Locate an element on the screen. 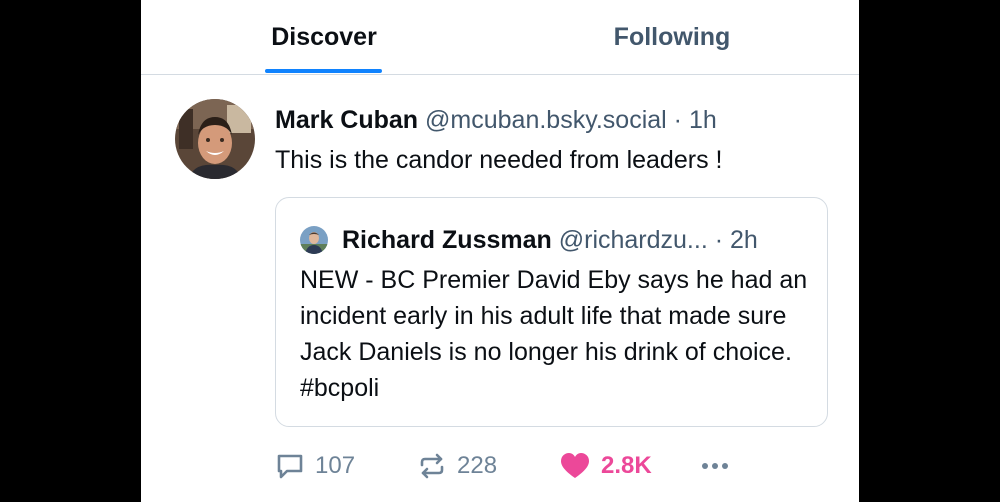 The image size is (1000, 502). post-actions: 107 228 2.8K is located at coordinates (555, 466).